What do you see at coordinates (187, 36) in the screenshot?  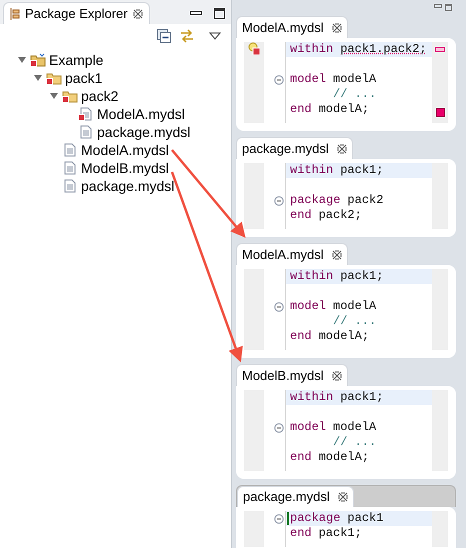 I see `link-with-editor-icon` at bounding box center [187, 36].